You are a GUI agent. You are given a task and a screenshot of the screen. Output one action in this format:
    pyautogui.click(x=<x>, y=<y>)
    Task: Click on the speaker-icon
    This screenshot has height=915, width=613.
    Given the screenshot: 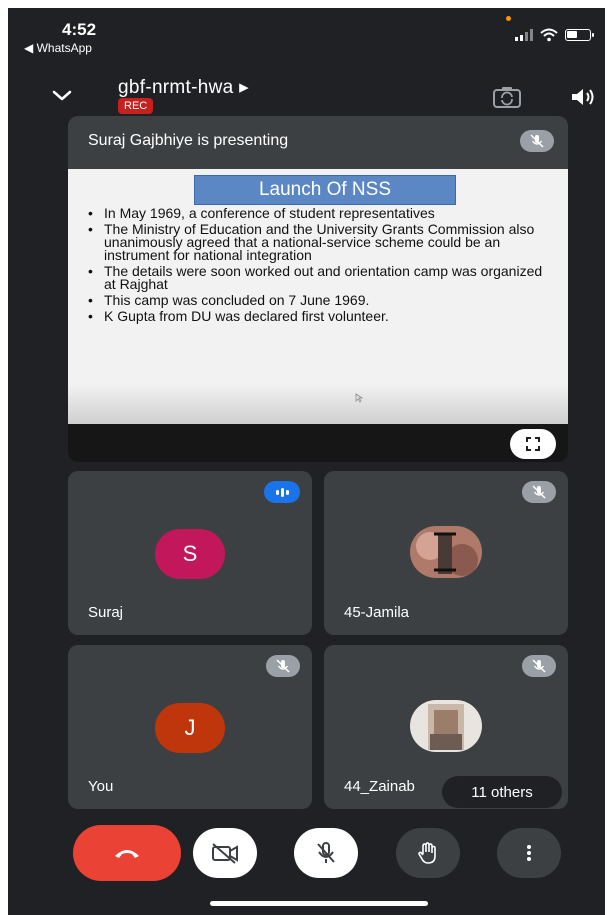 What is the action you would take?
    pyautogui.click(x=583, y=97)
    